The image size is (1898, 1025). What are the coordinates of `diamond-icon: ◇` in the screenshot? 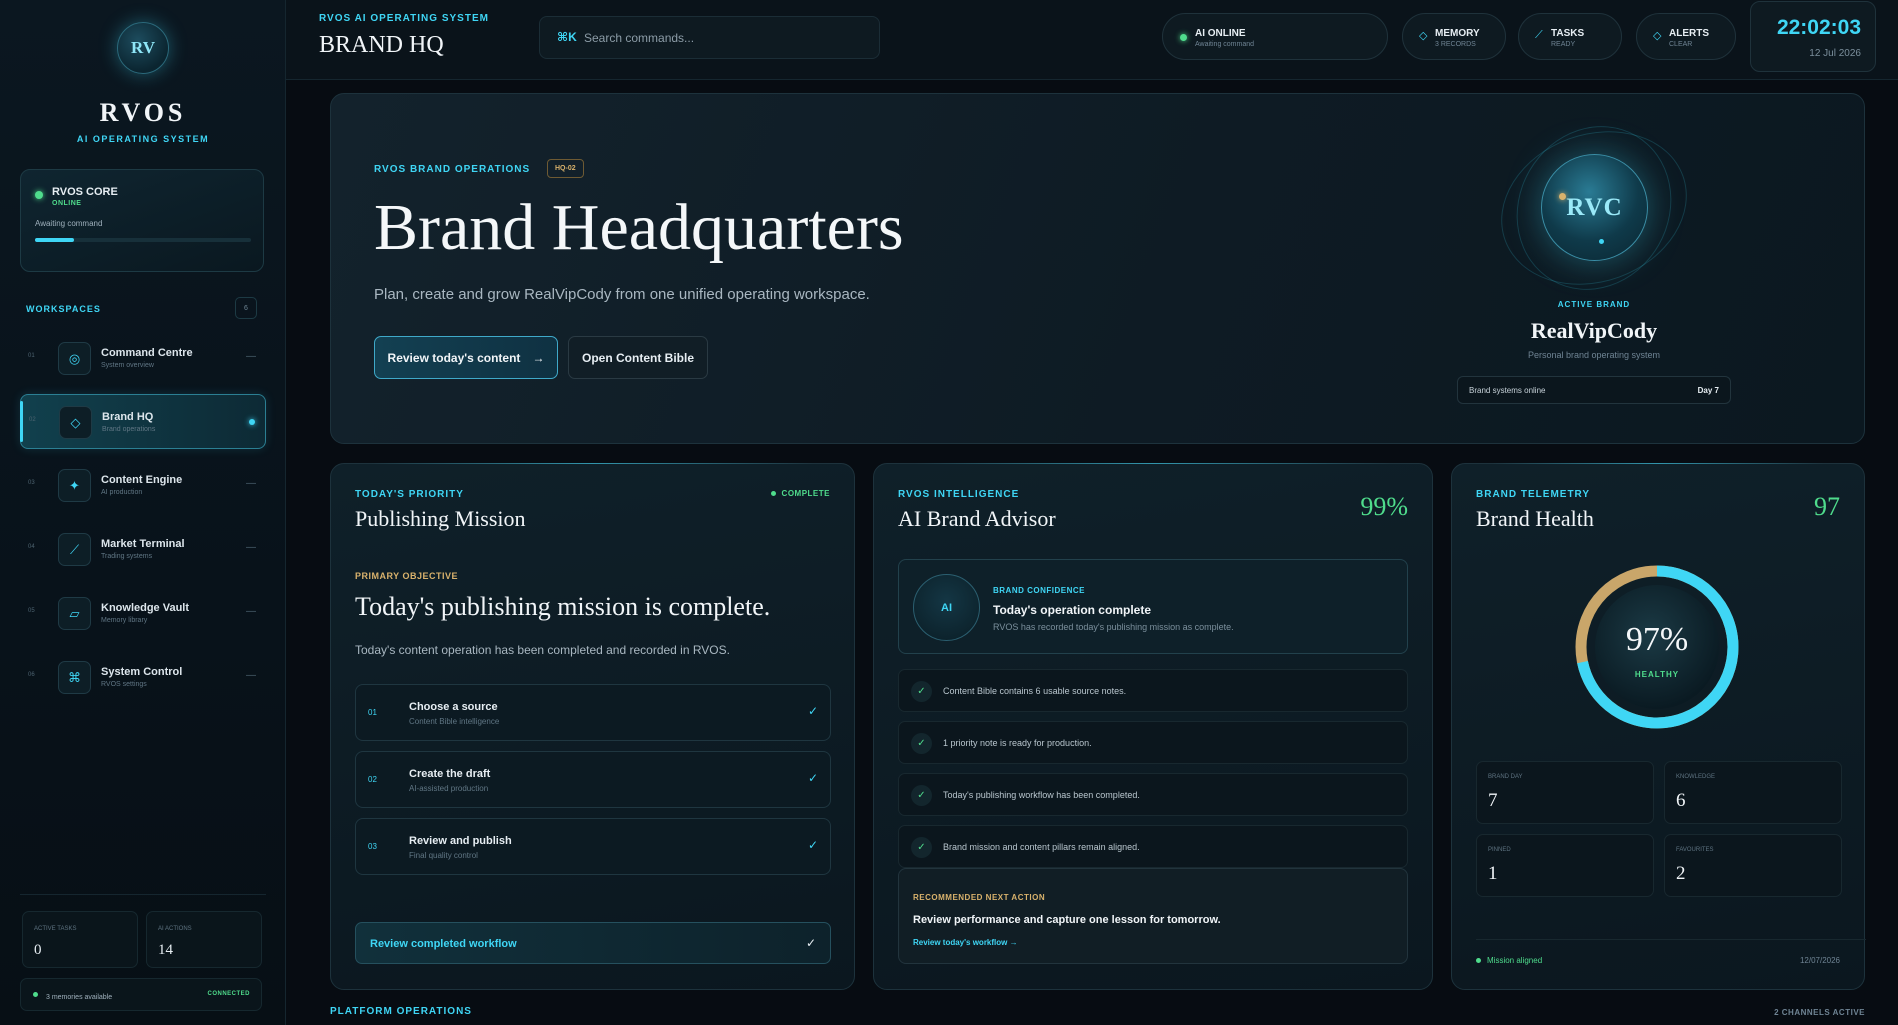 It's located at (1657, 36).